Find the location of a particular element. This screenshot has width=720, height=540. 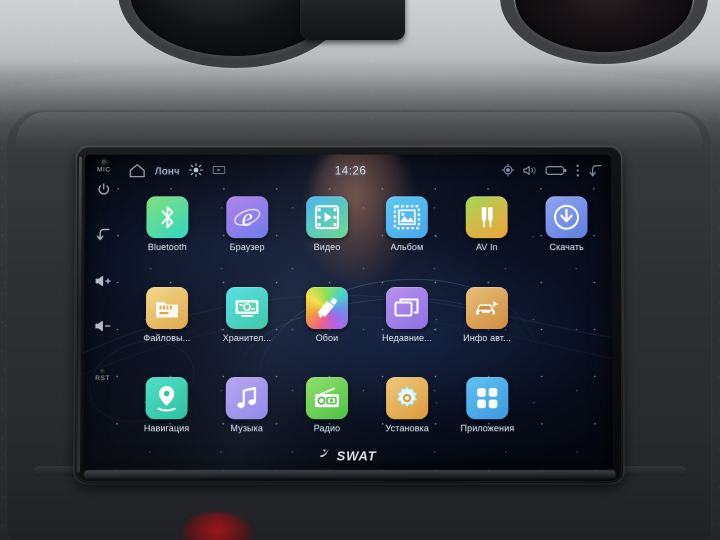

video-tile is located at coordinates (327, 217).